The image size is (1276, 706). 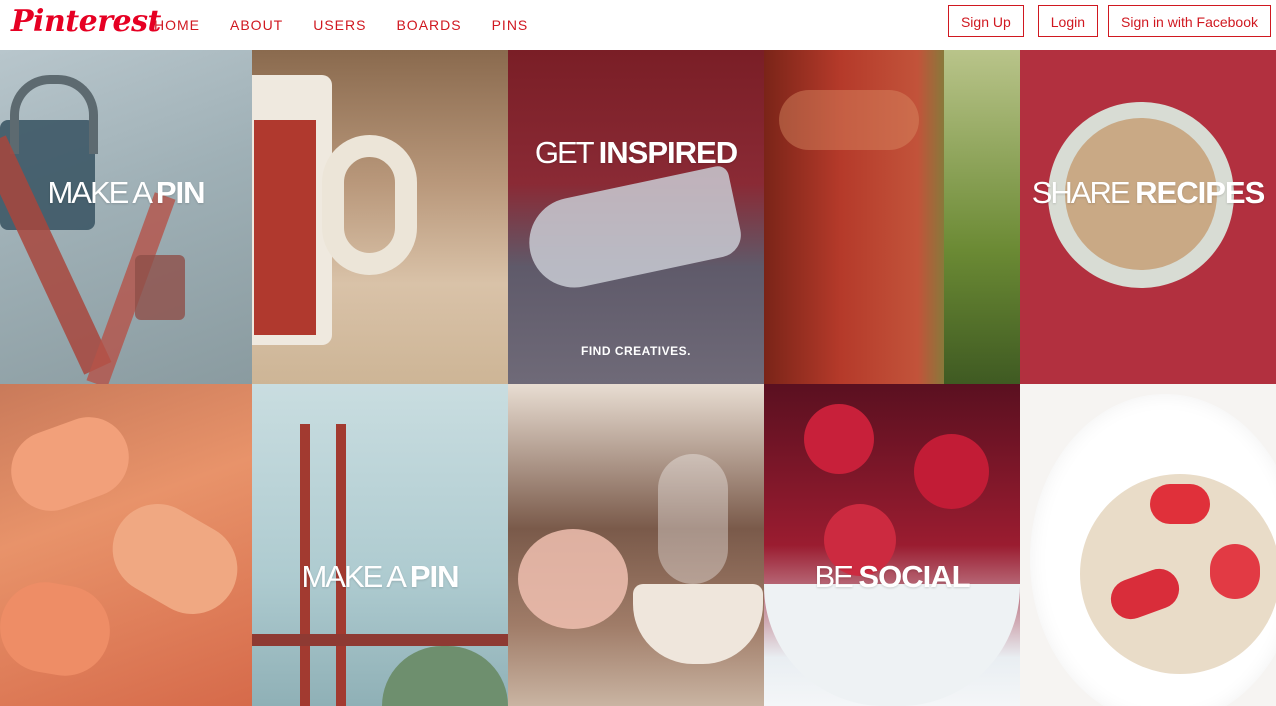 I want to click on tile-red-post-grass, so click(x=892, y=217).